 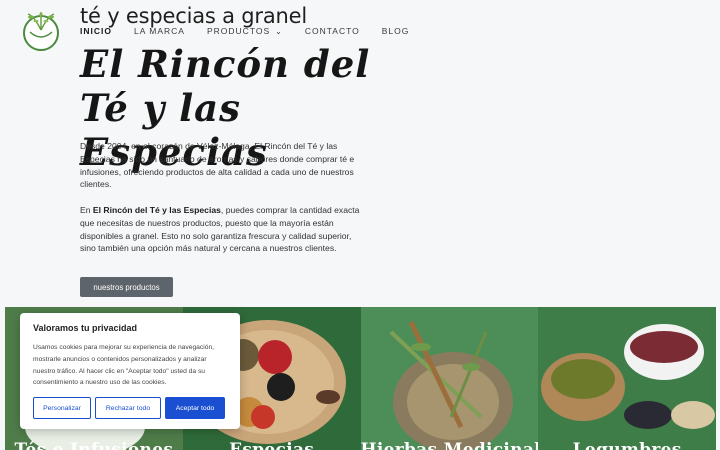 I want to click on customize-button: Personalizar, so click(x=62, y=408).